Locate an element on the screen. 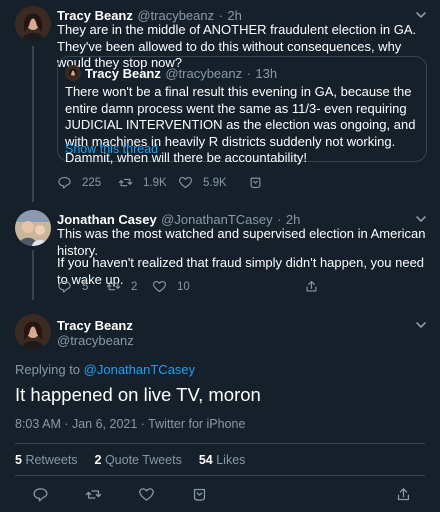 The width and height of the screenshot is (440, 512). main-tweet-stats: 5 Retweets 2 Quote Tweets 54 Likes is located at coordinates (130, 460).